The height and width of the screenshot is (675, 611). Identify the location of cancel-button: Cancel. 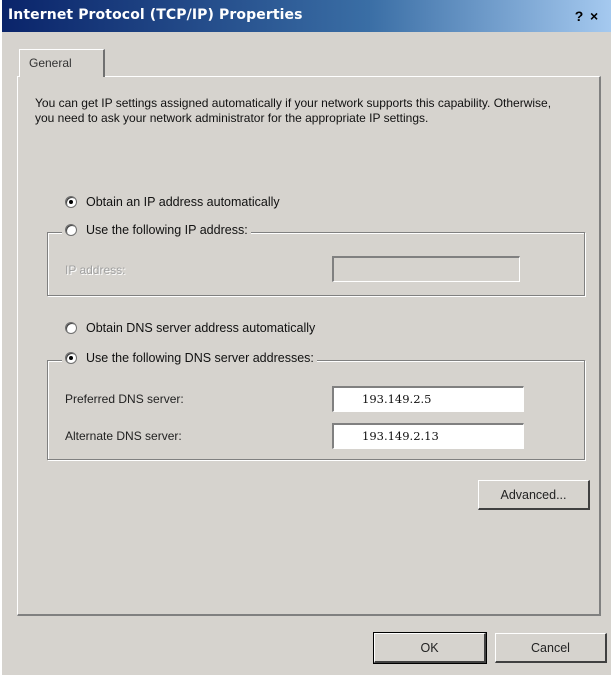
(551, 648).